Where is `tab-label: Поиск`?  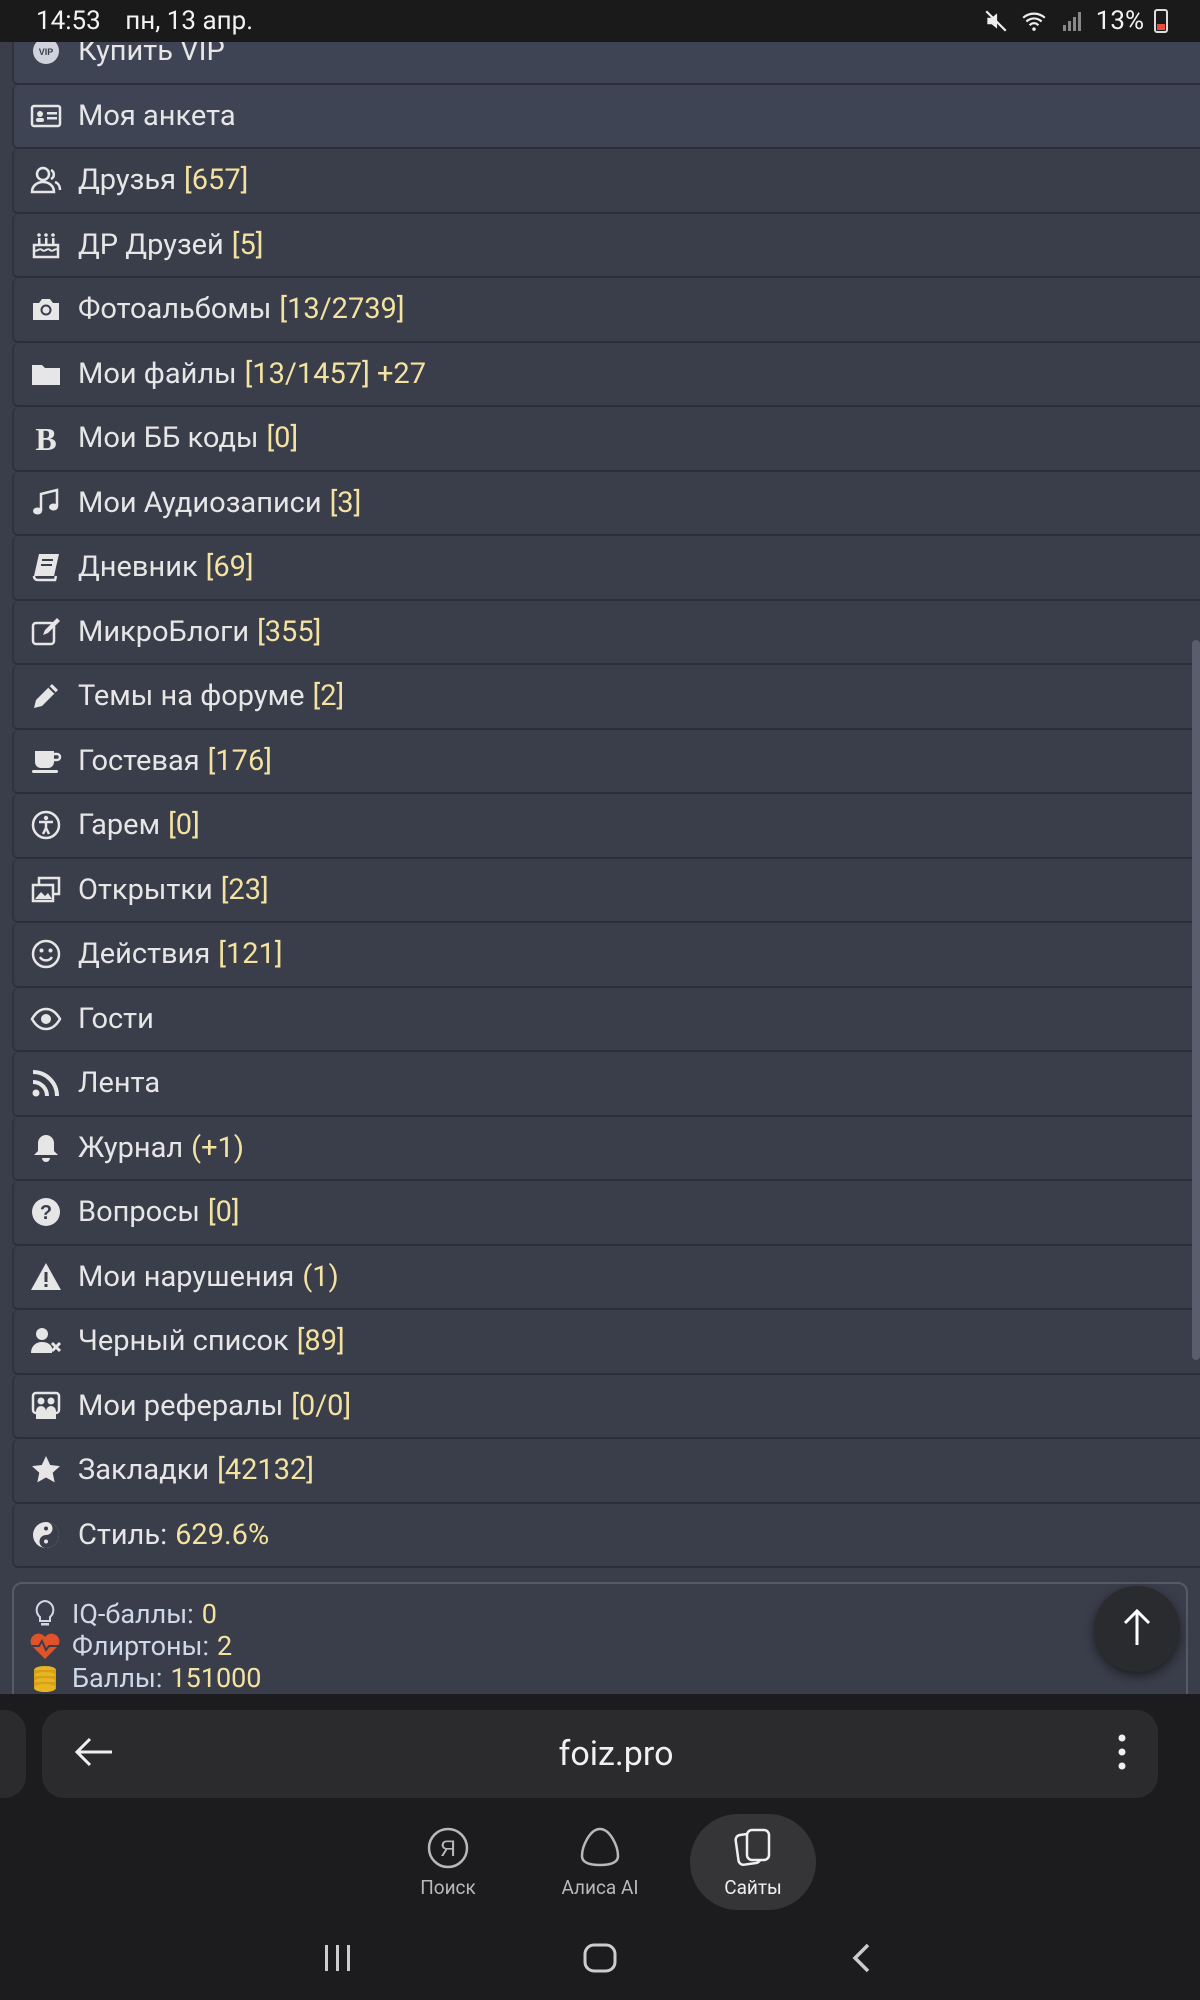
tab-label: Поиск is located at coordinates (448, 1887).